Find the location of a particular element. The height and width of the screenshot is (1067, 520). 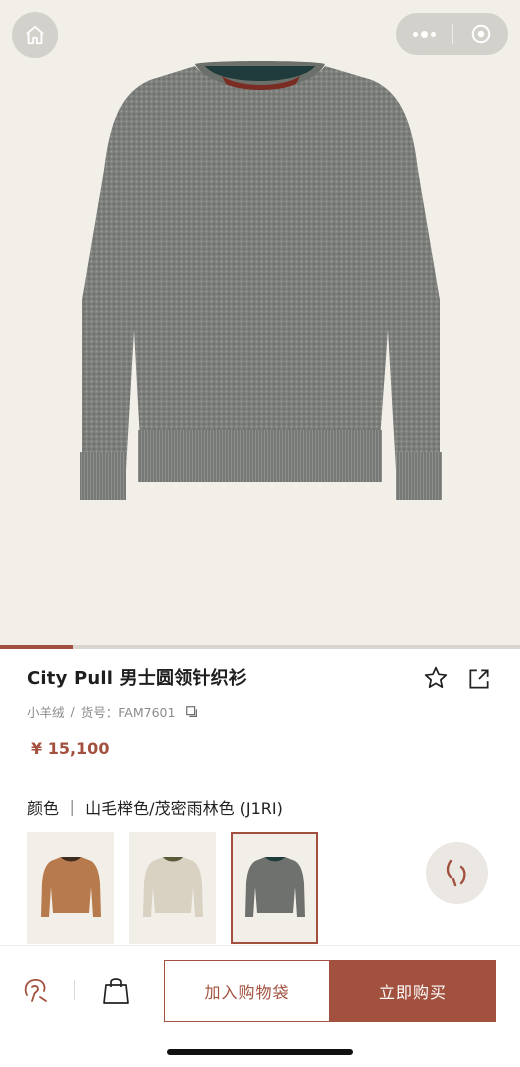

product-meta: 小羊绒 / 货号：FAM7601 is located at coordinates (113, 711).